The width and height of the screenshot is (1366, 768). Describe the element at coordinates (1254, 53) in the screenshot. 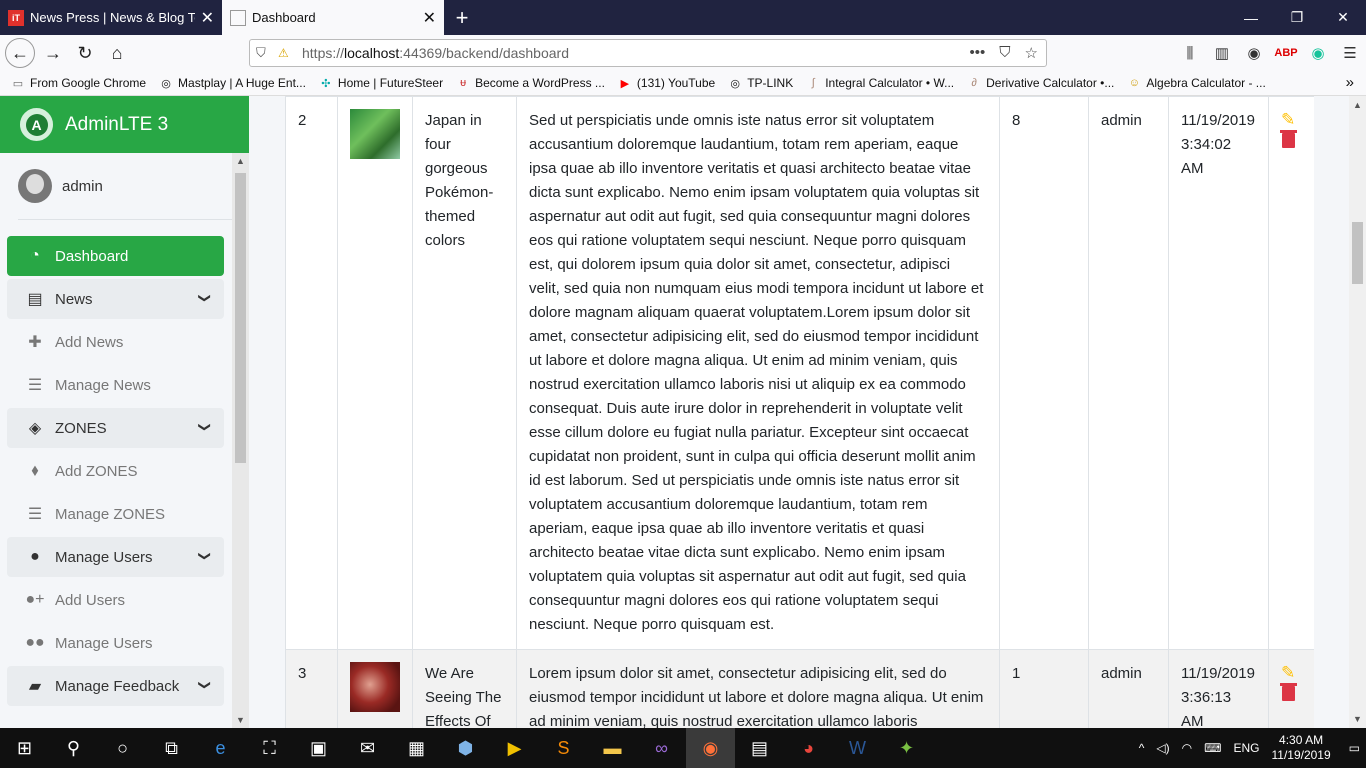

I see `account-icon: ◉` at that location.